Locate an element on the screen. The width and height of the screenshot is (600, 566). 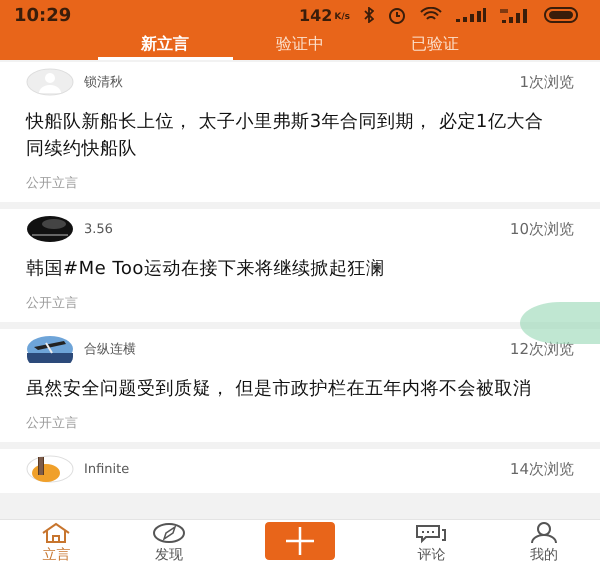
post-title: 快船队新船长上位， 太子小里弗斯3年合同到期， 必定1亿大合同续约快船队 is located at coordinates (300, 135).